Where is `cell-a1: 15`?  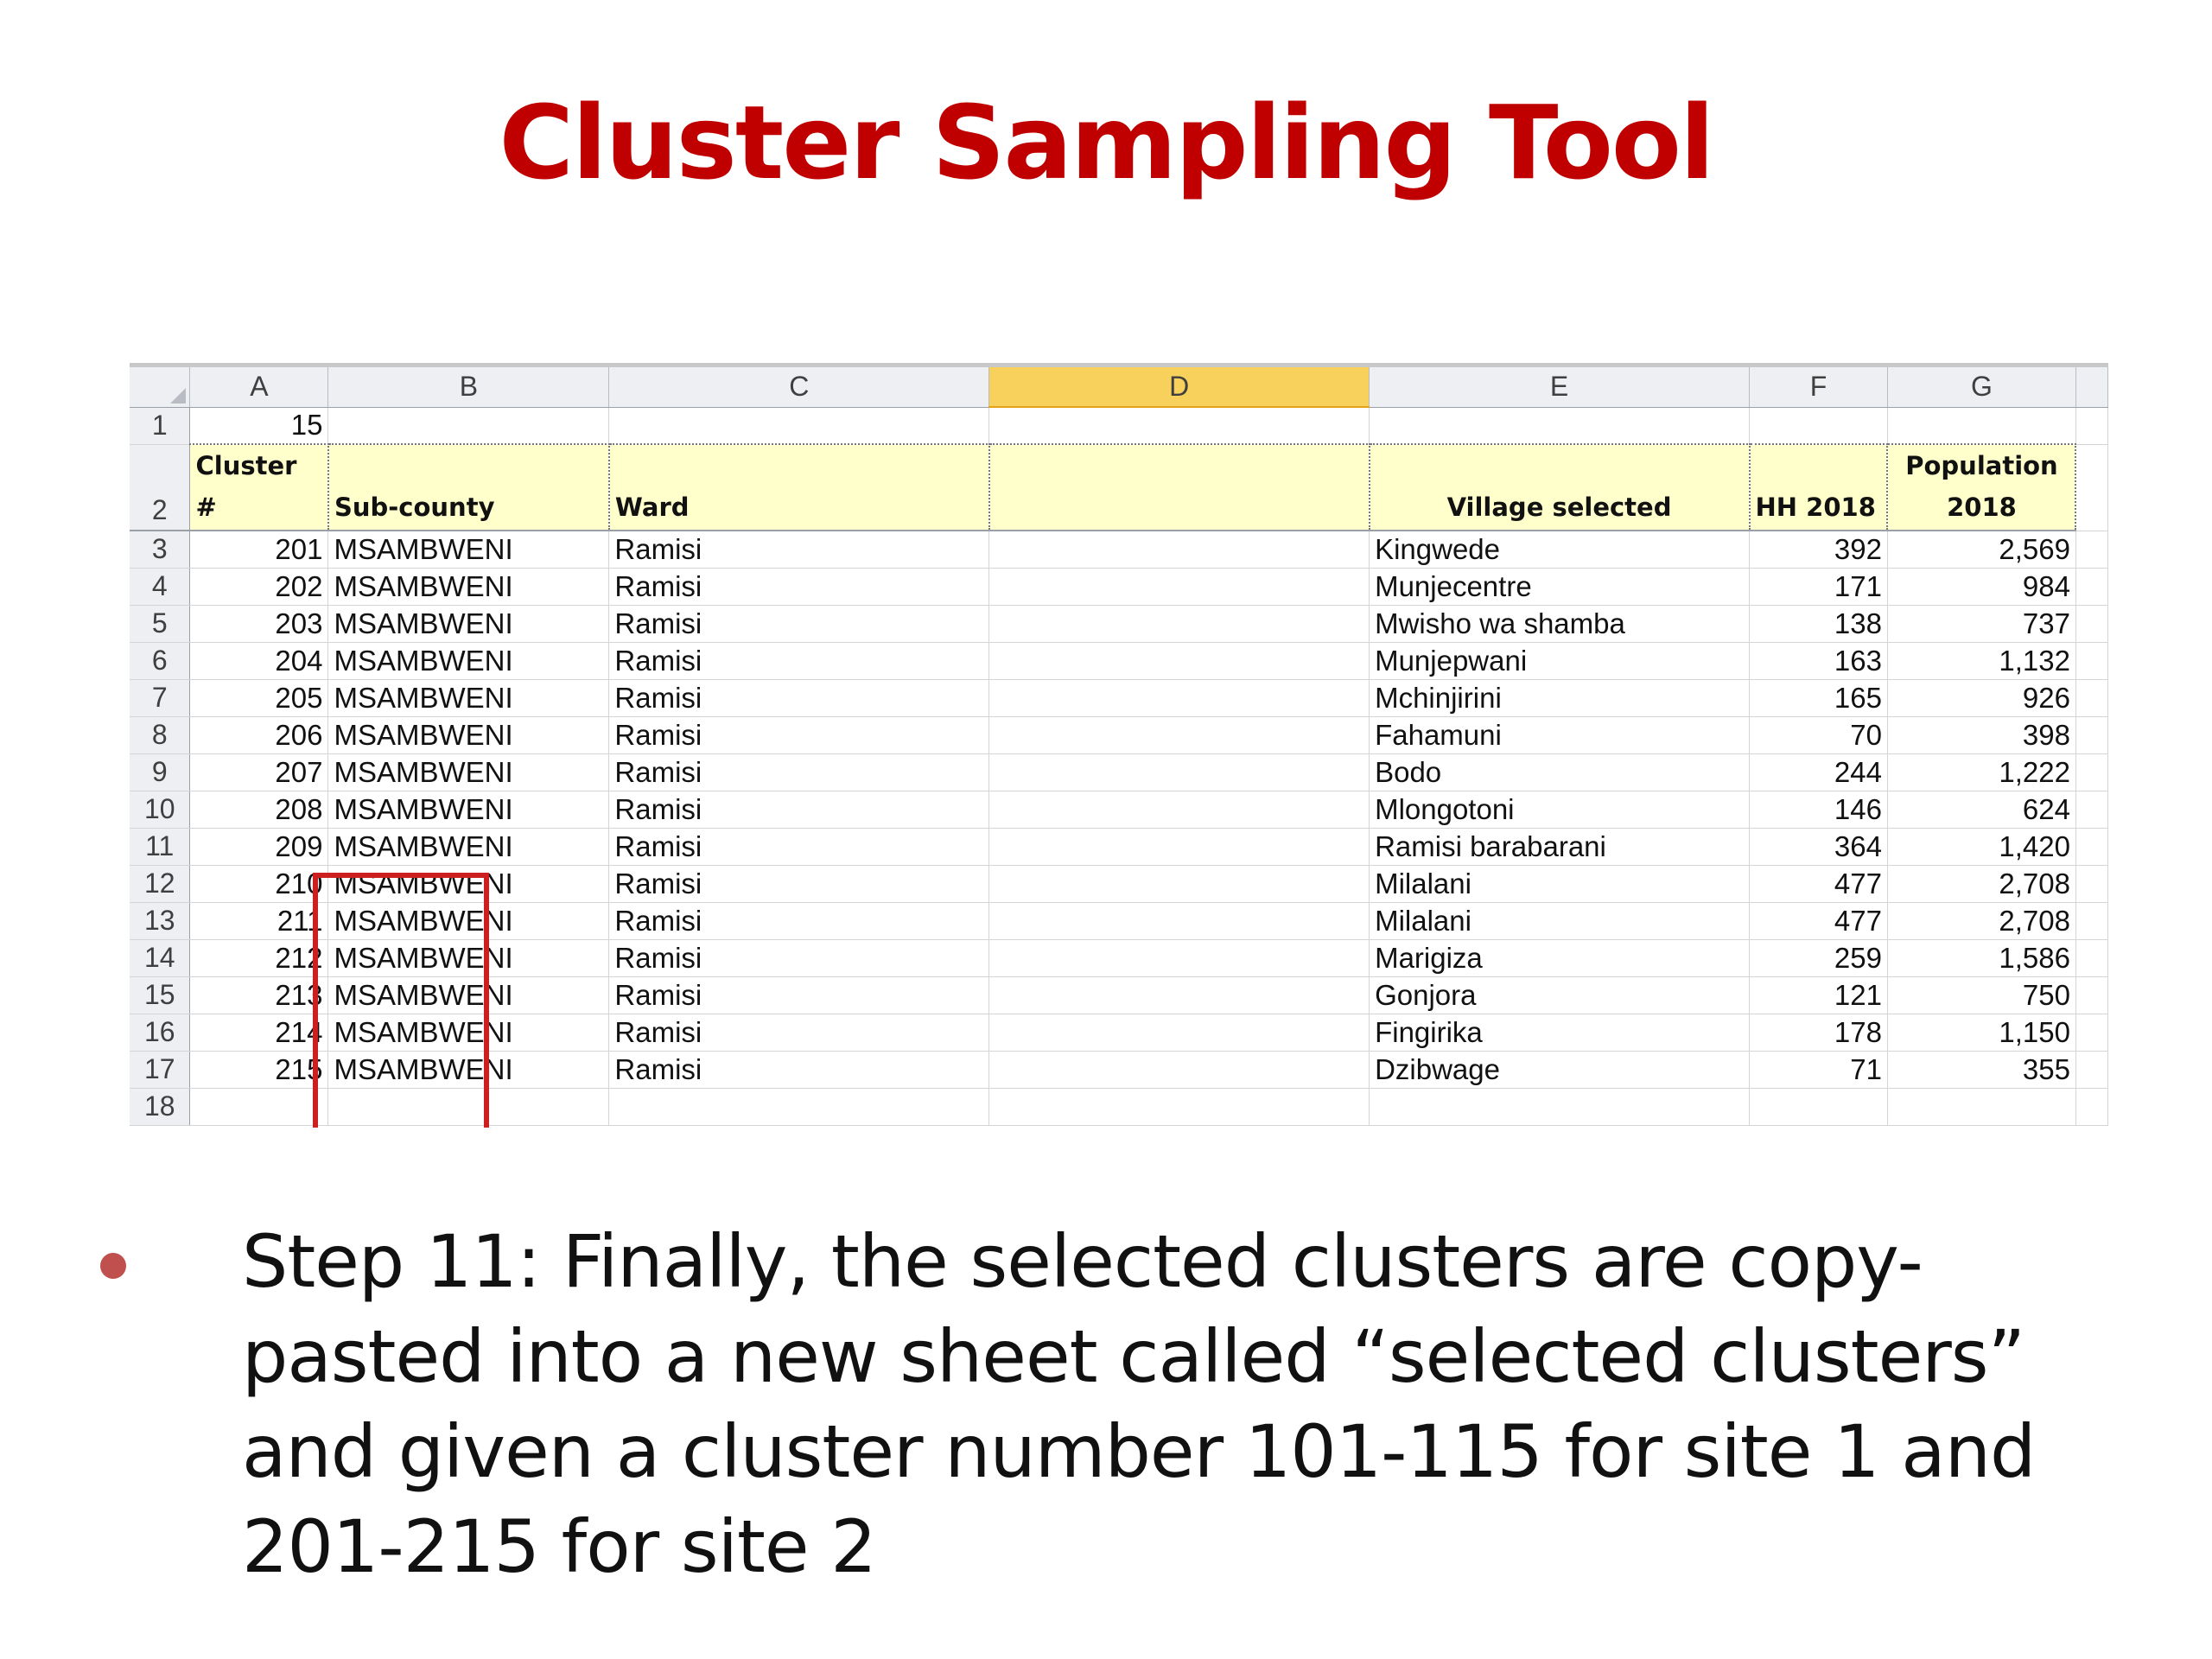
cell-a1: 15 is located at coordinates (259, 426).